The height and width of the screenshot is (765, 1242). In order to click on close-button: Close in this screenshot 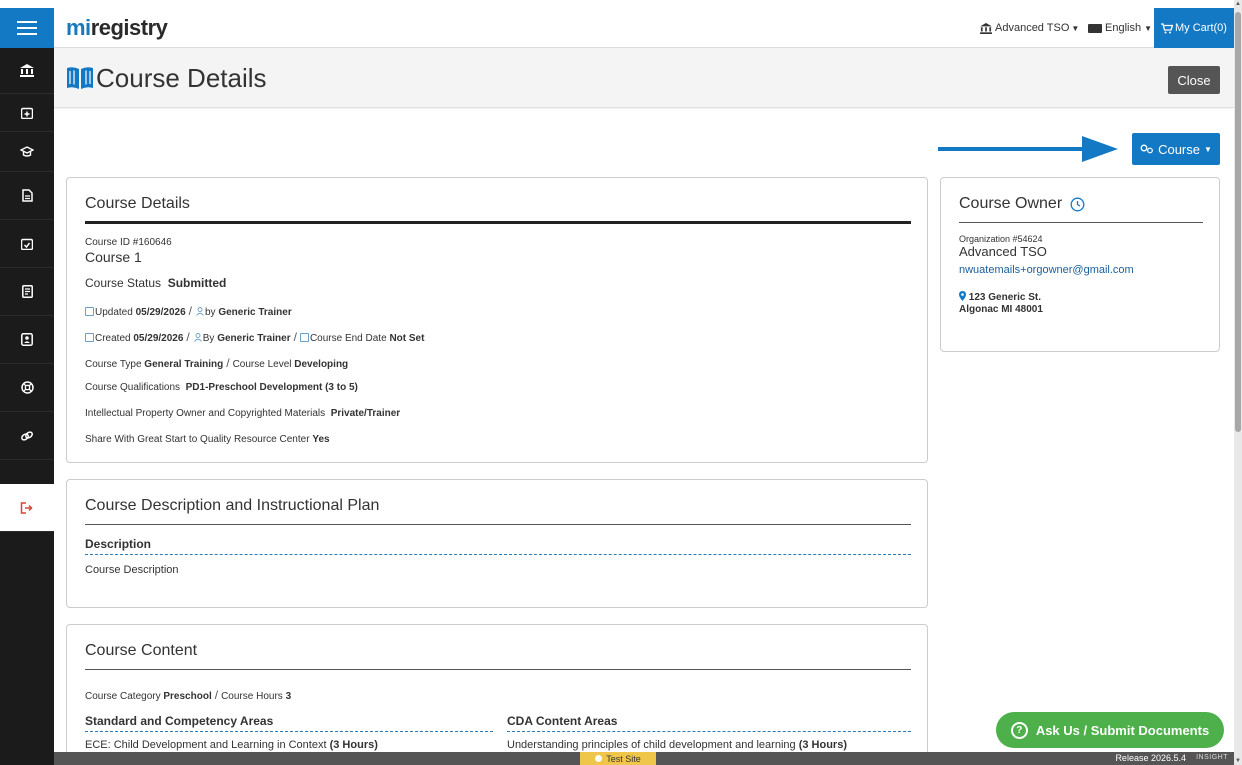, I will do `click(1194, 80)`.